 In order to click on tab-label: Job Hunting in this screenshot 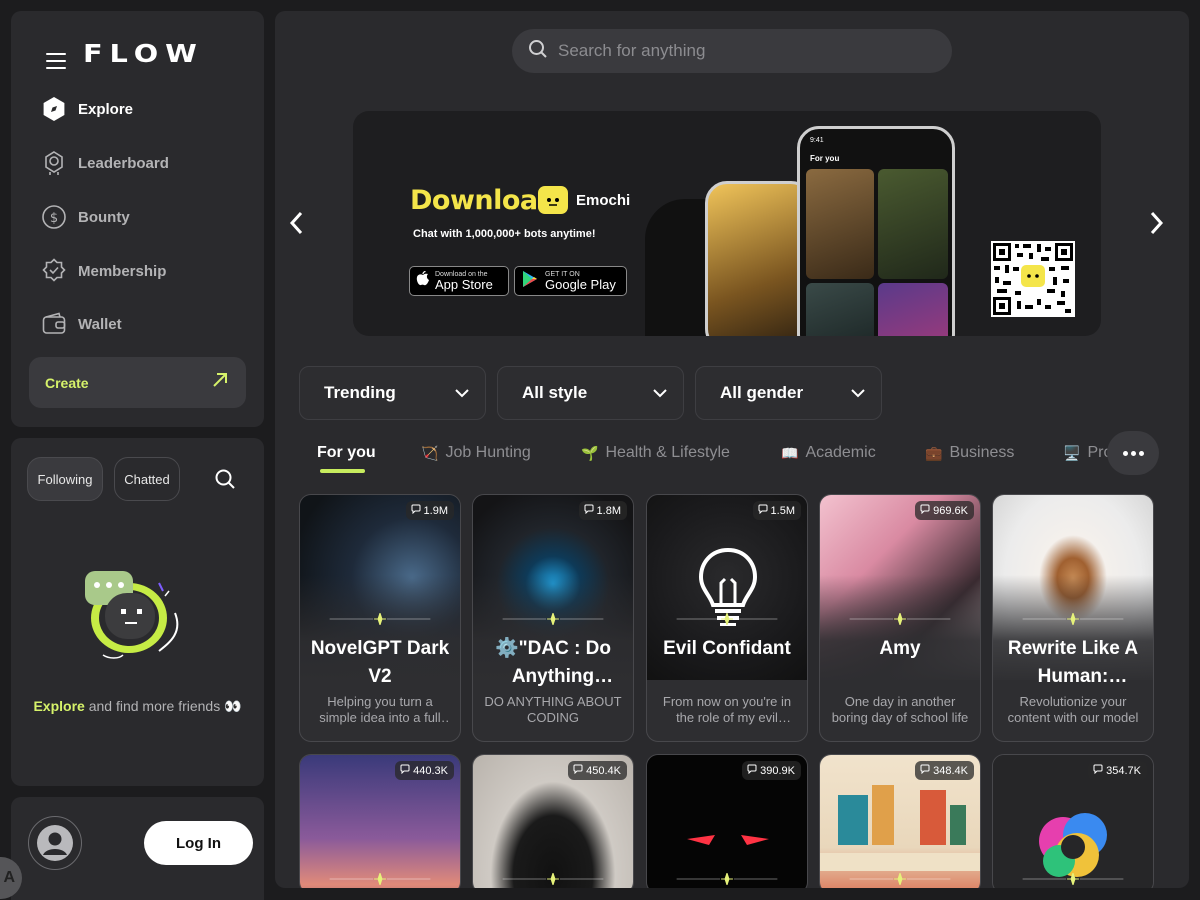, I will do `click(488, 452)`.